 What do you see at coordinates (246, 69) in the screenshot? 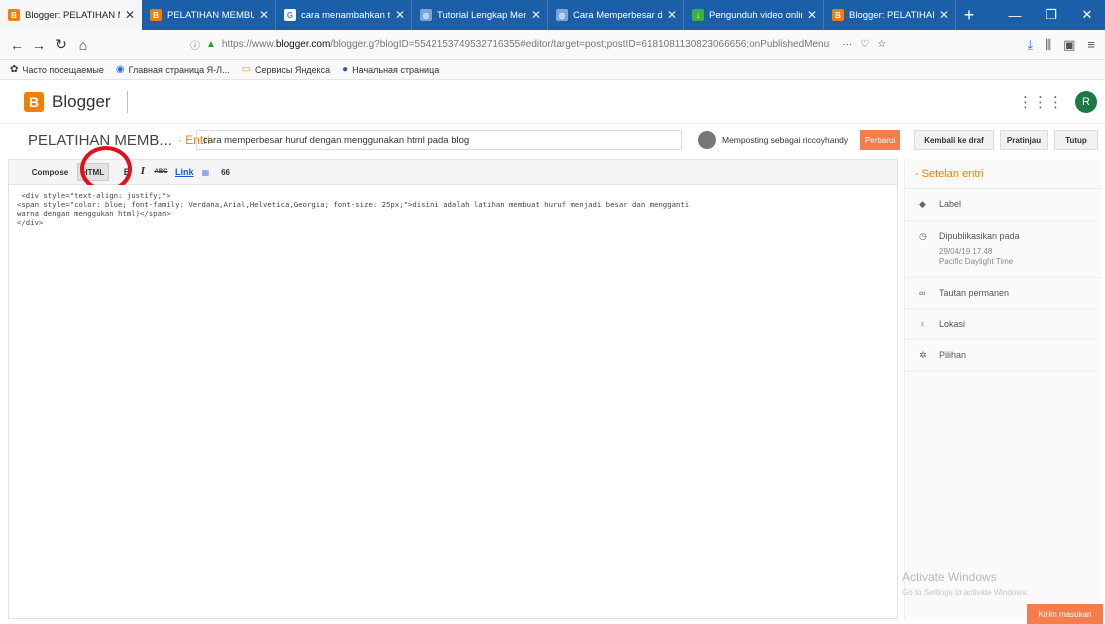
I see `folder-icon: ▭` at bounding box center [246, 69].